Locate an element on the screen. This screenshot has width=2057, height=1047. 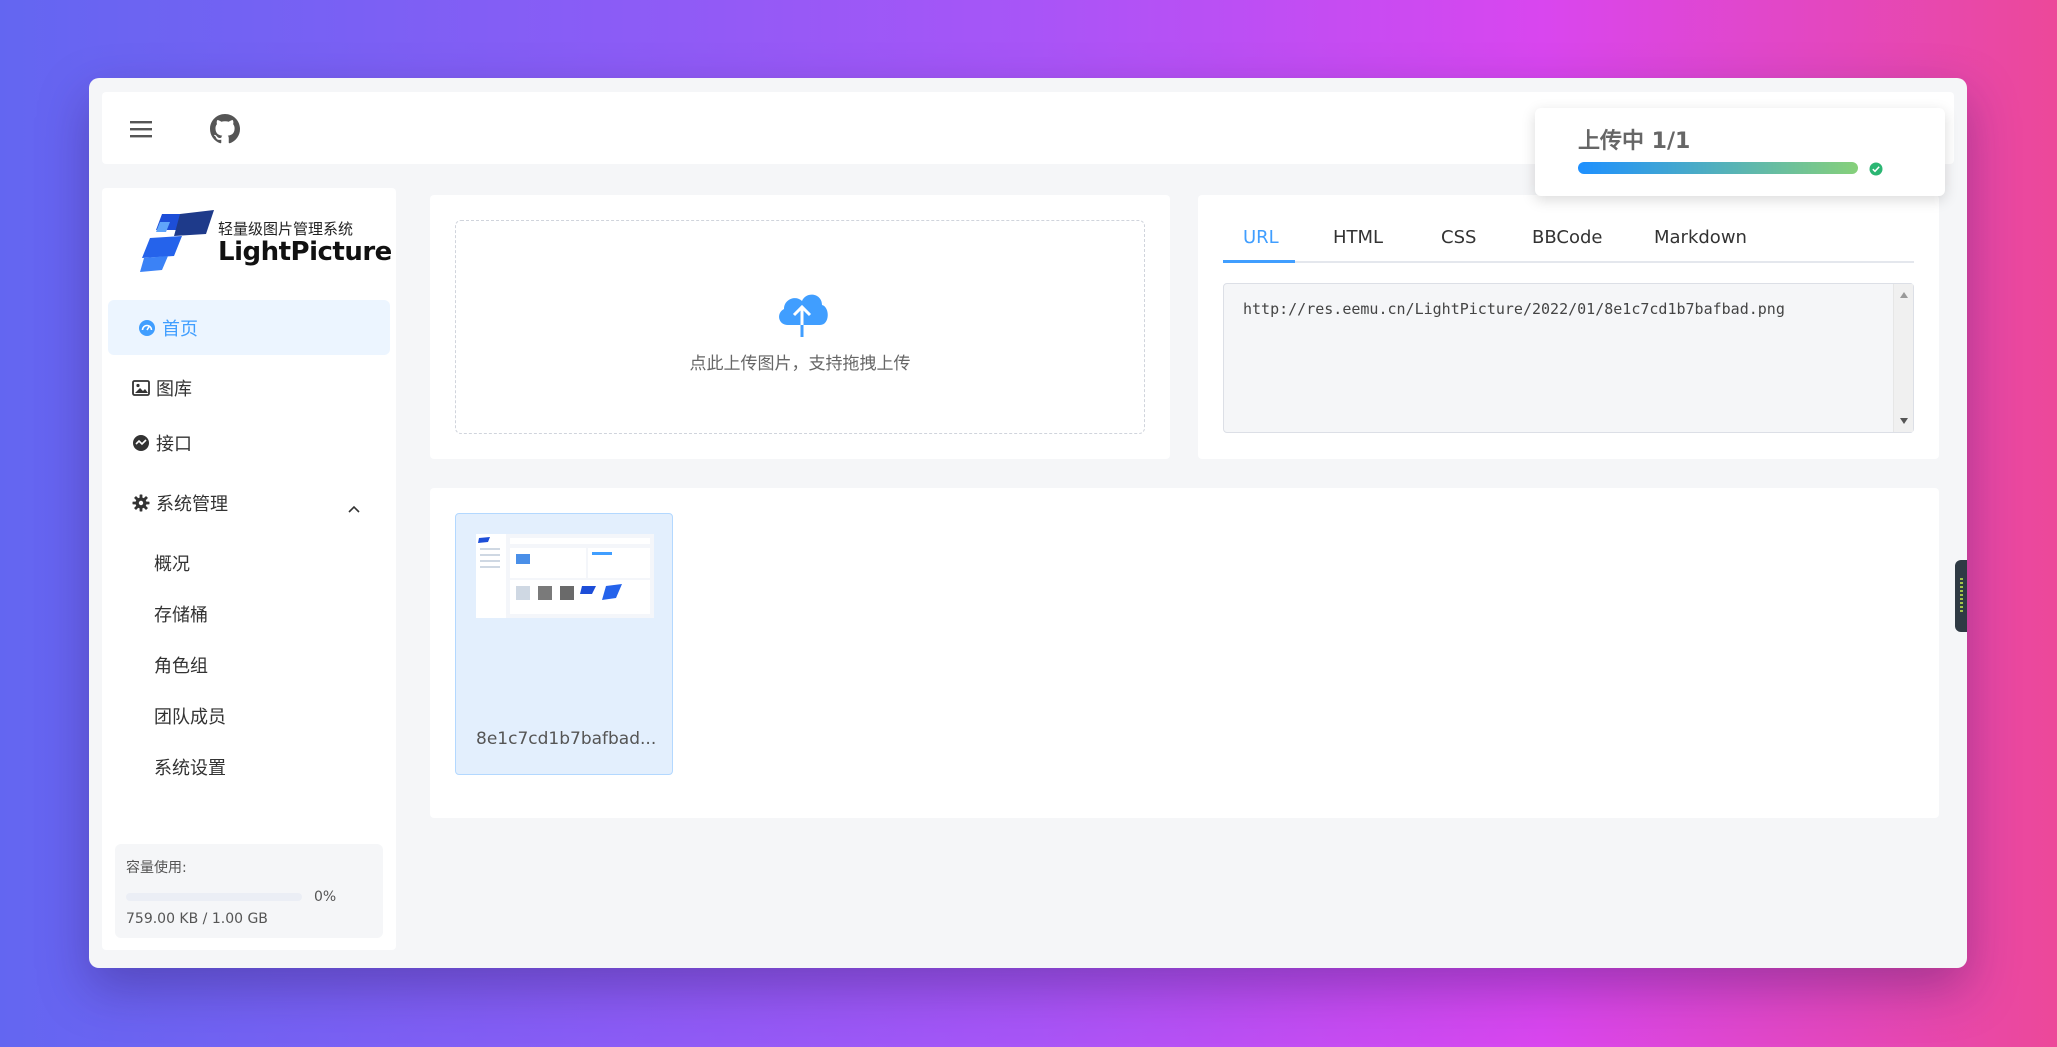
sidebar-item-home: 首页 is located at coordinates (249, 327).